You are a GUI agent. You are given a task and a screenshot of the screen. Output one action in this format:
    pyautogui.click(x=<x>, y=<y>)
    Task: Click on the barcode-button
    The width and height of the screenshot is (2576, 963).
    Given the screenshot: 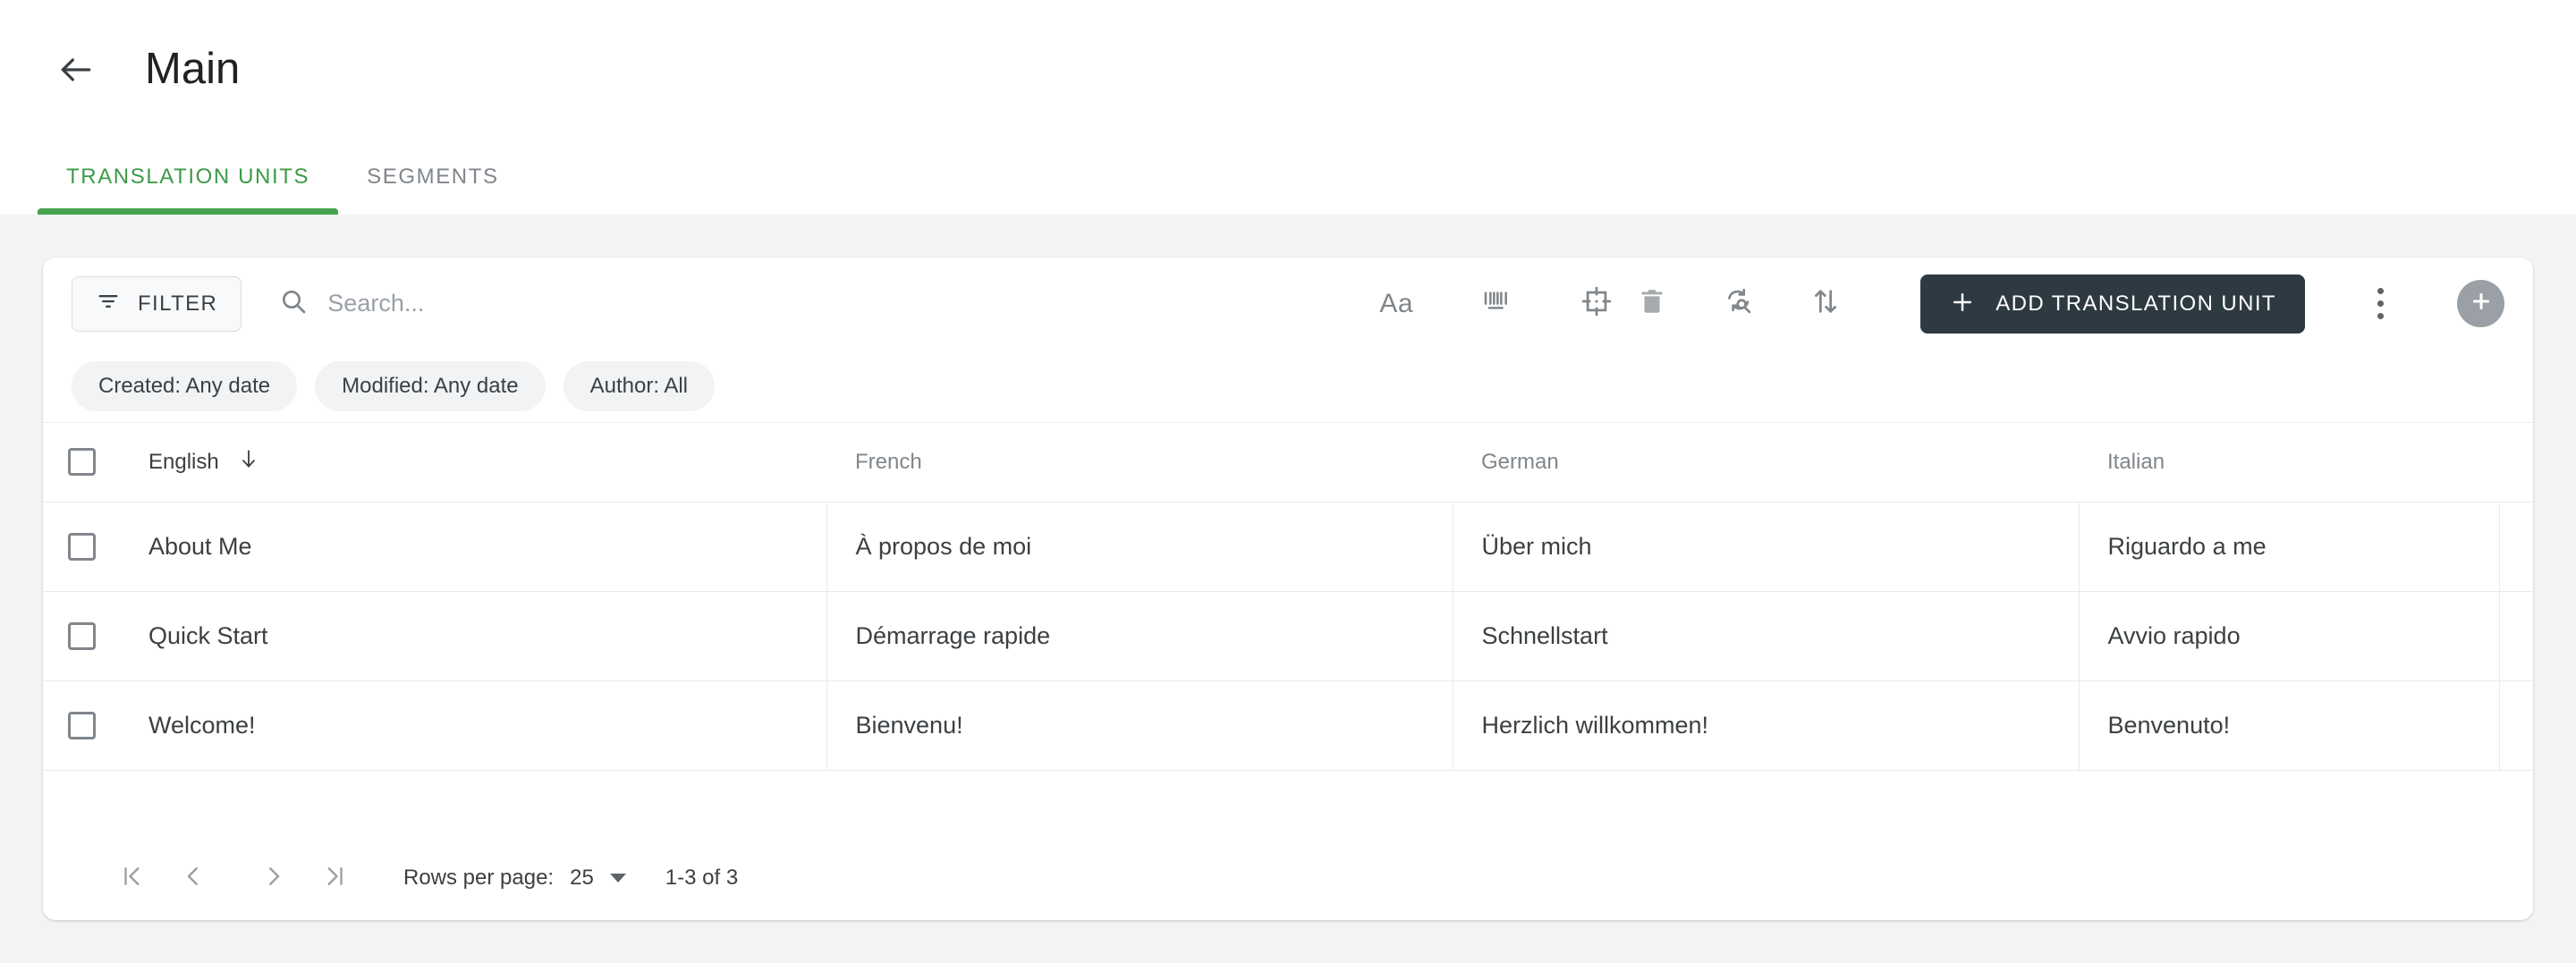 What is the action you would take?
    pyautogui.click(x=1496, y=304)
    